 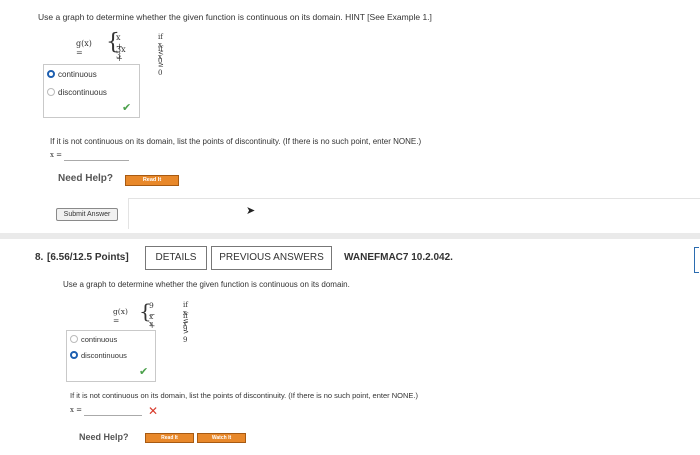 I want to click on q8-need-help: Need Help?, so click(x=104, y=437).